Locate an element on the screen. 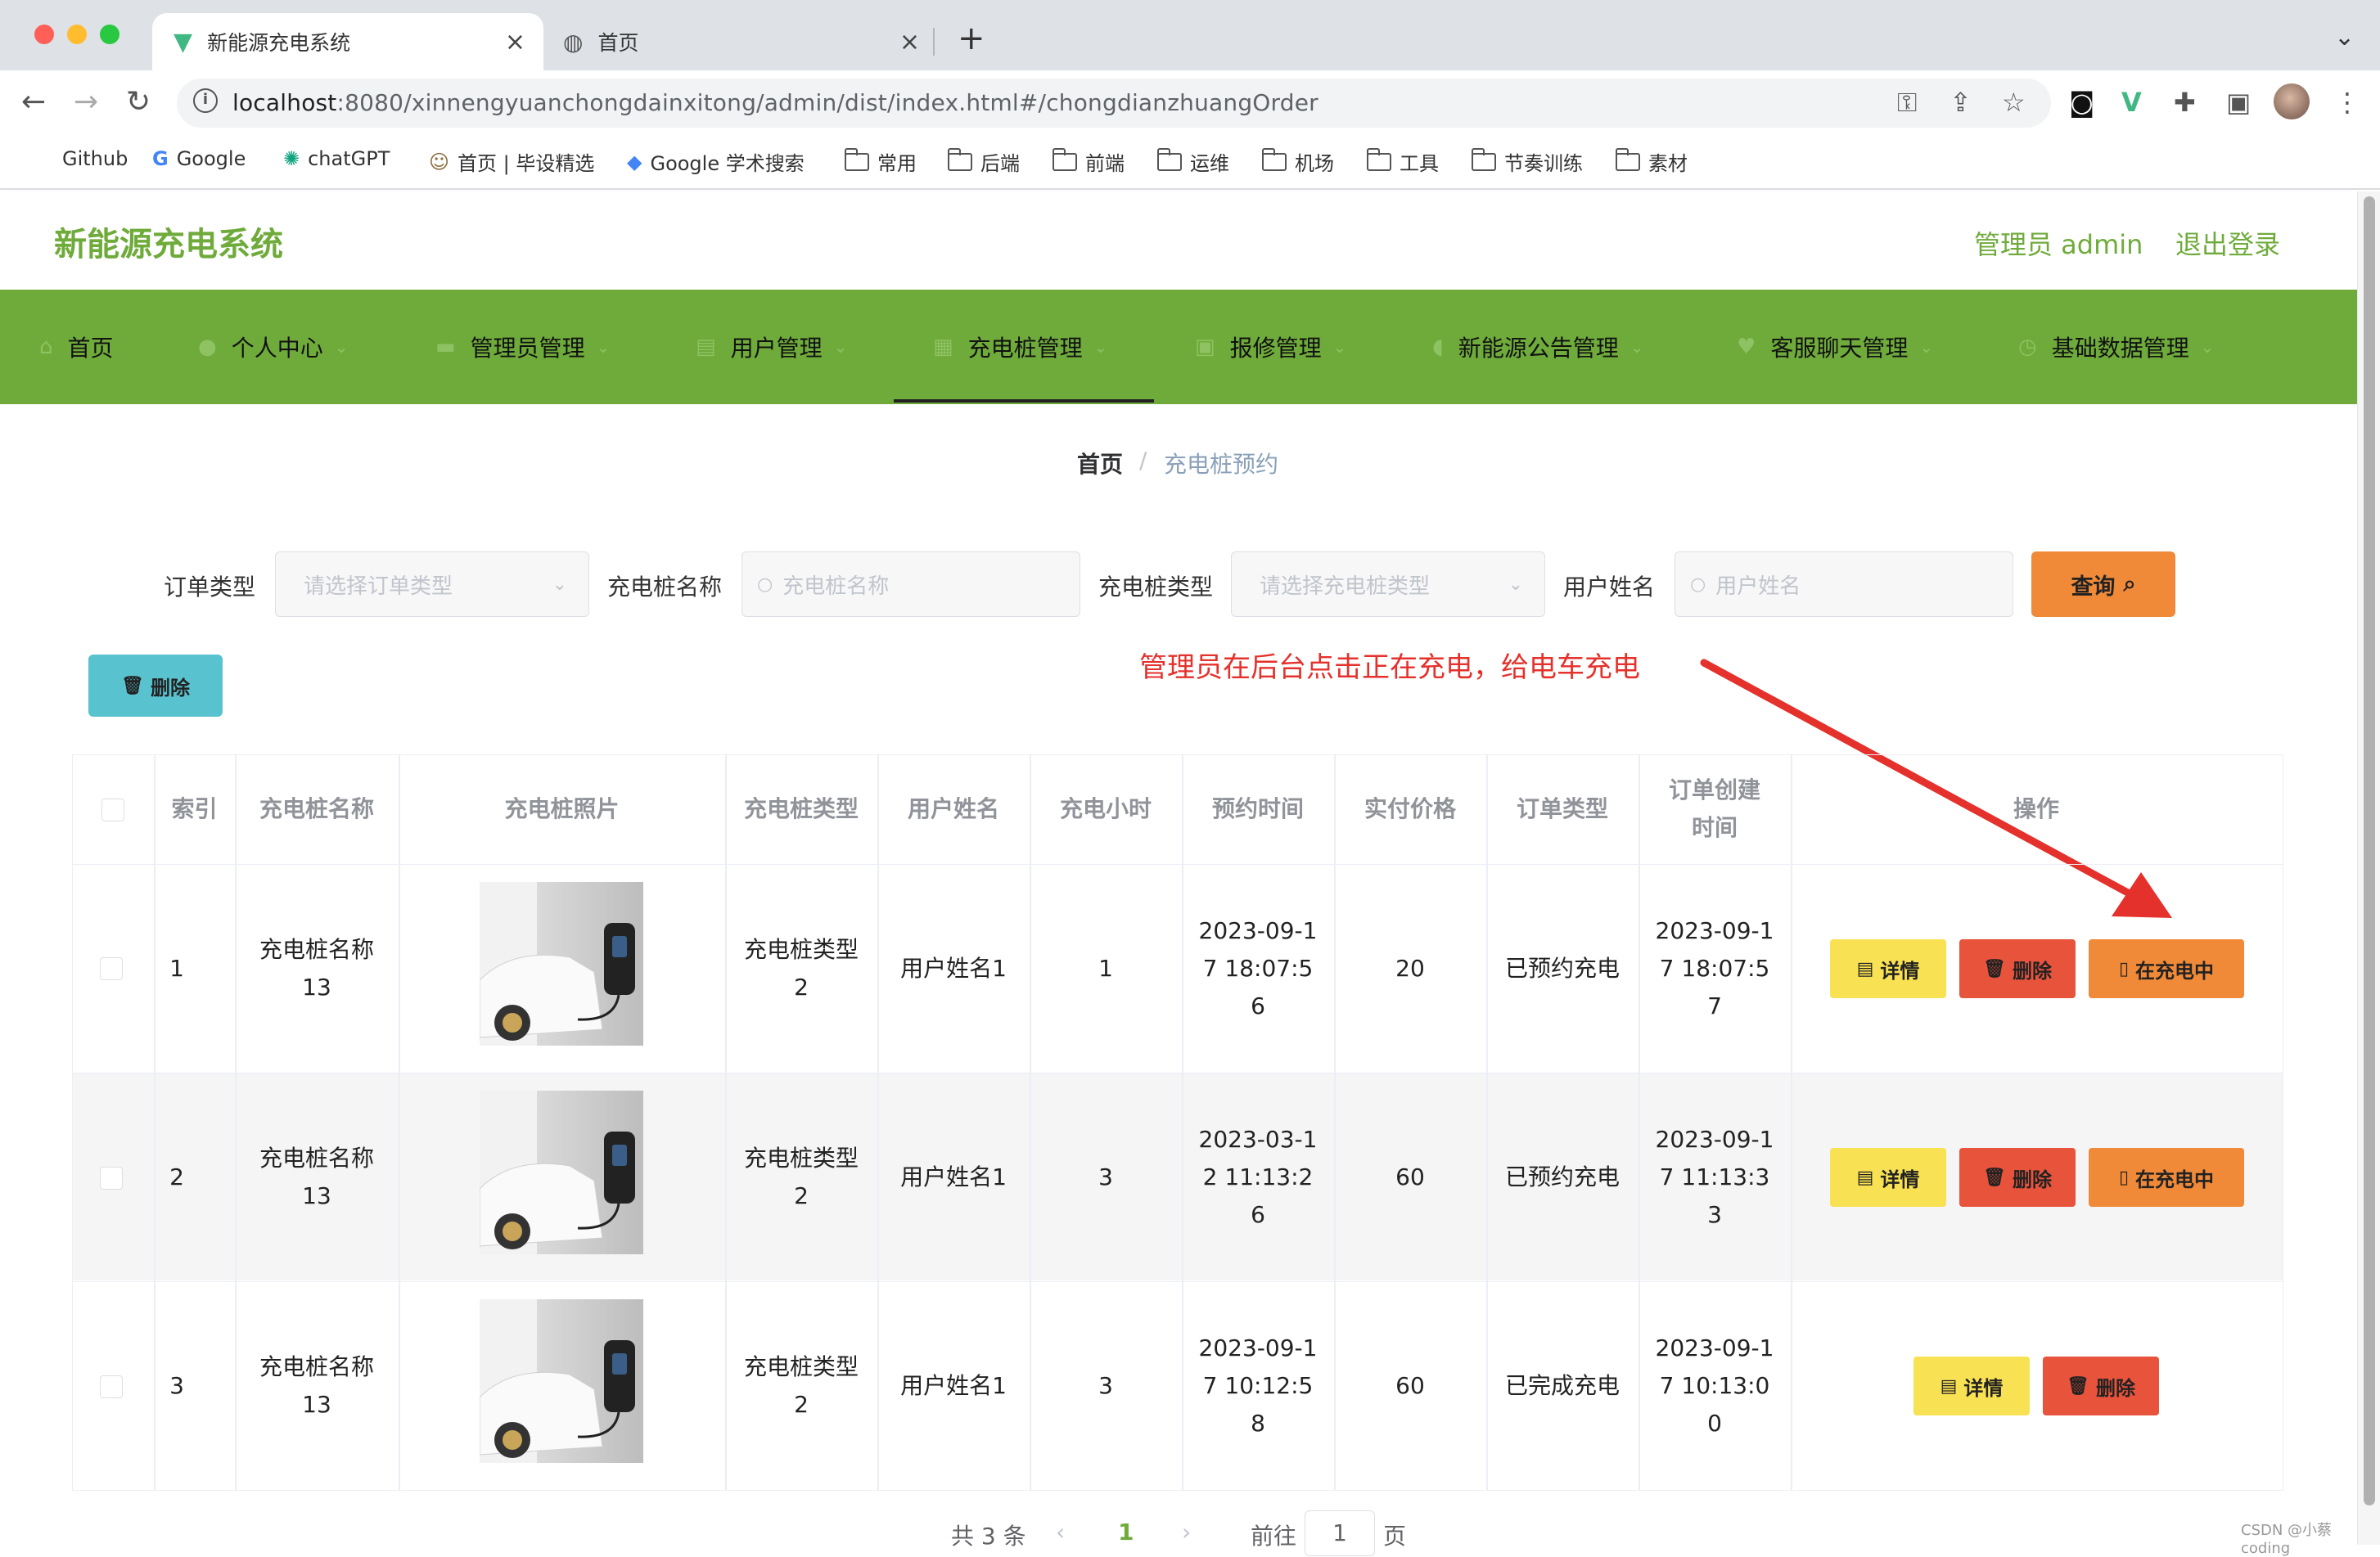  bookmark-scholar: ◆ Google 学术搜索 is located at coordinates (716, 162).